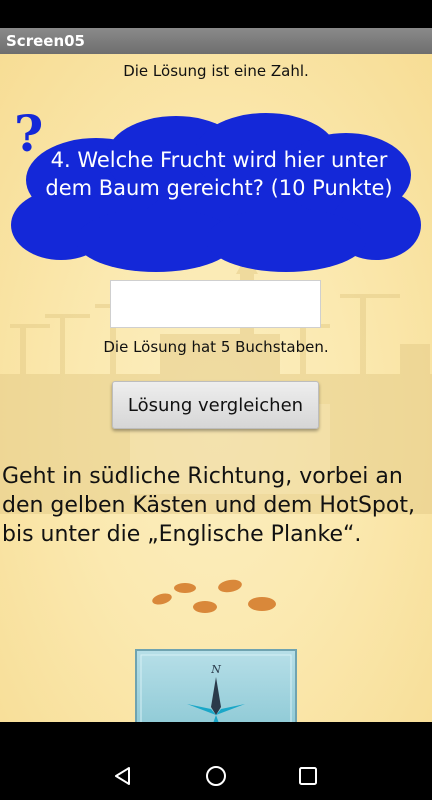  I want to click on home-icon, so click(216, 776).